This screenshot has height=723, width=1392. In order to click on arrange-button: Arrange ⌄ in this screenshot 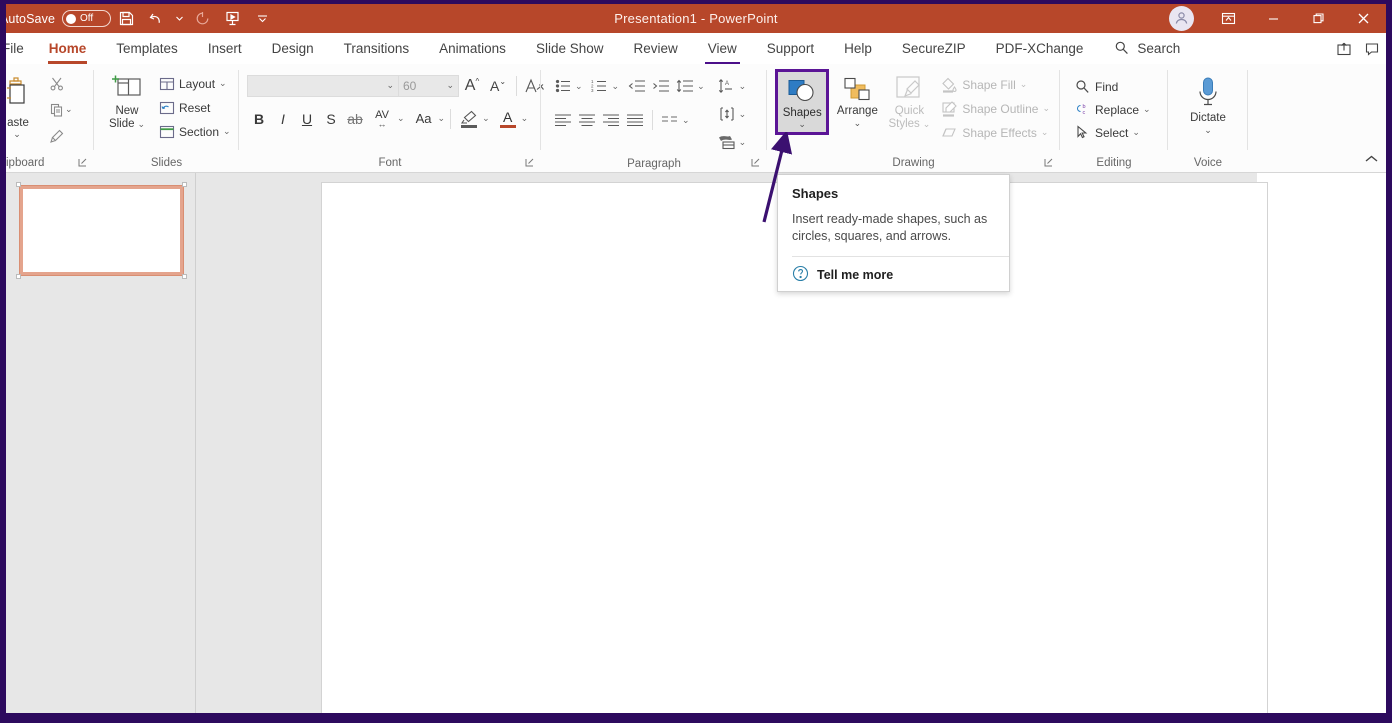, I will do `click(857, 99)`.